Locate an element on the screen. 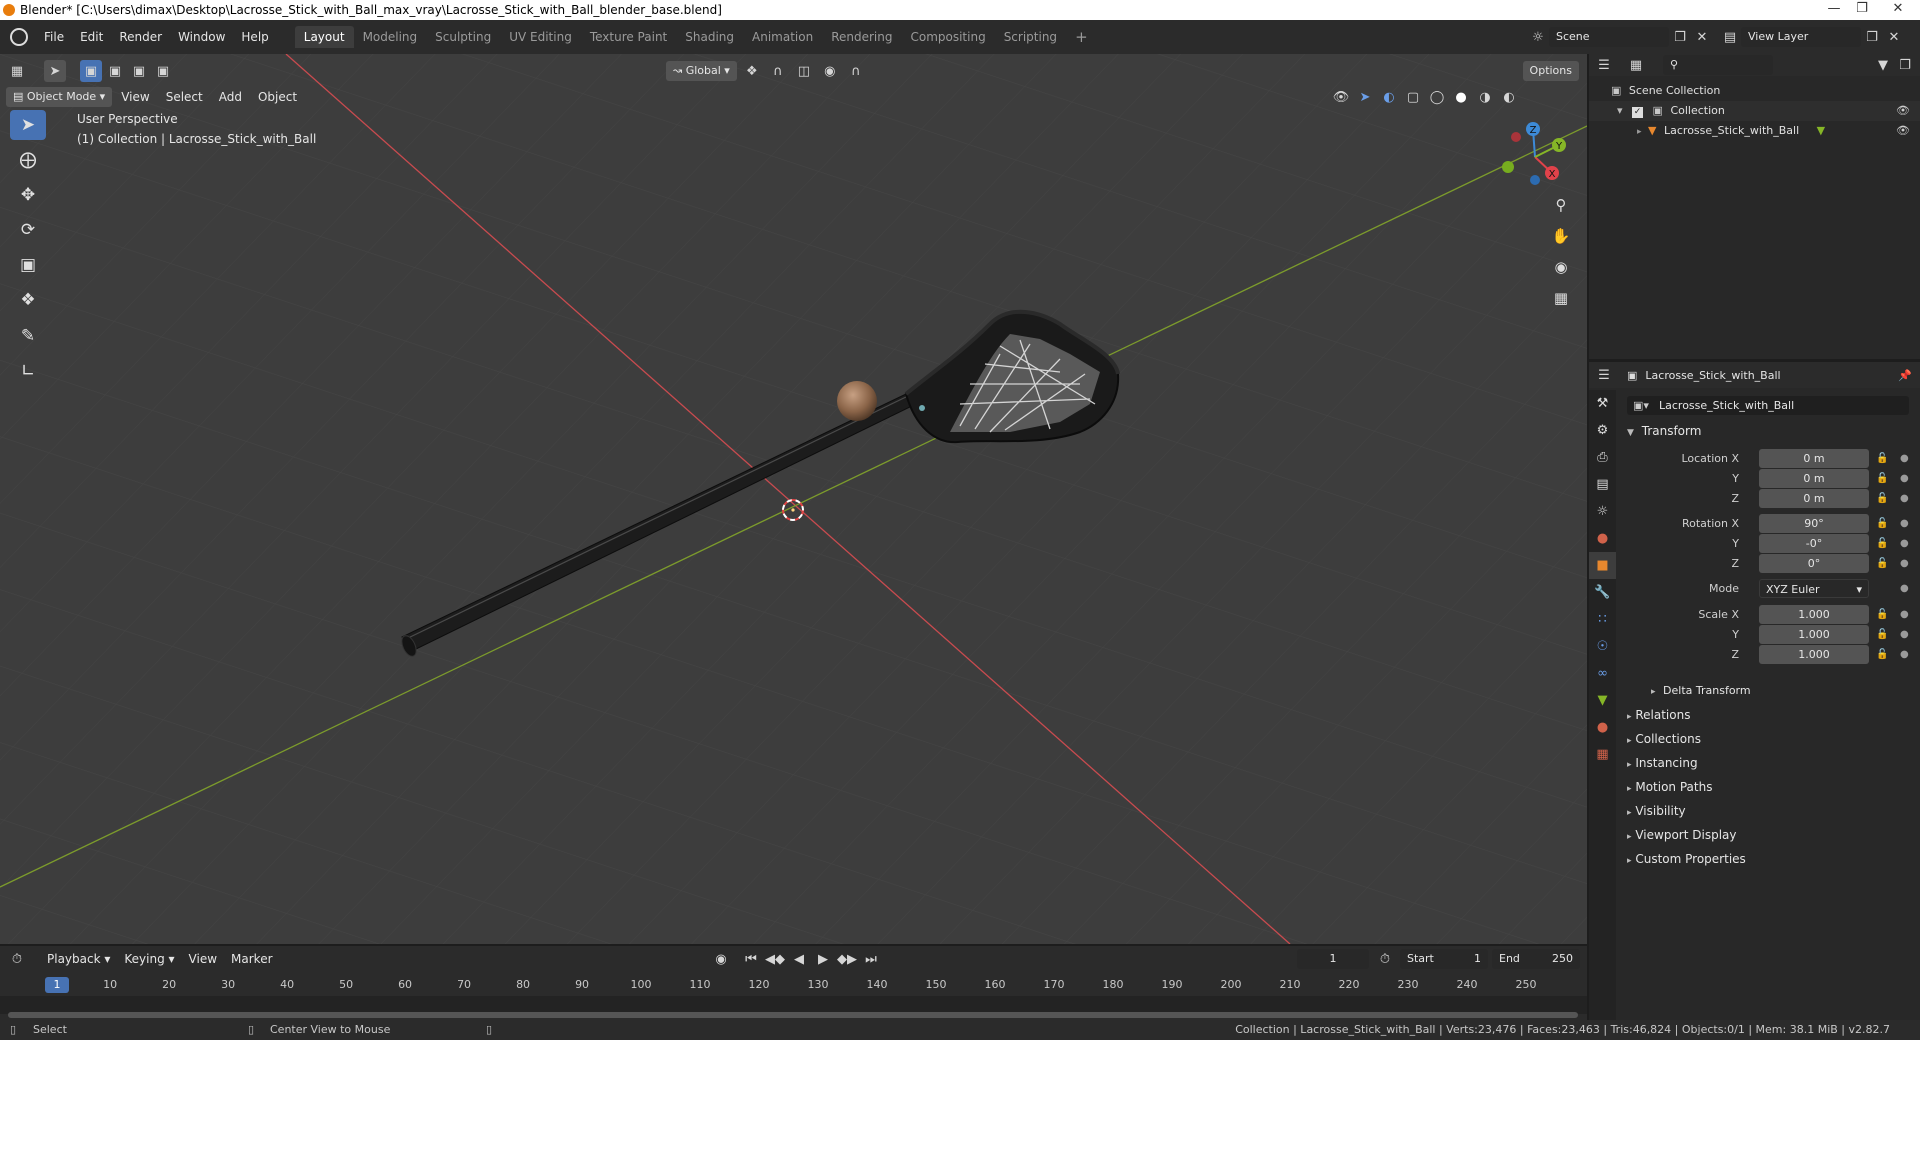  select-mode-intersect-icon: ▣ is located at coordinates (163, 71).